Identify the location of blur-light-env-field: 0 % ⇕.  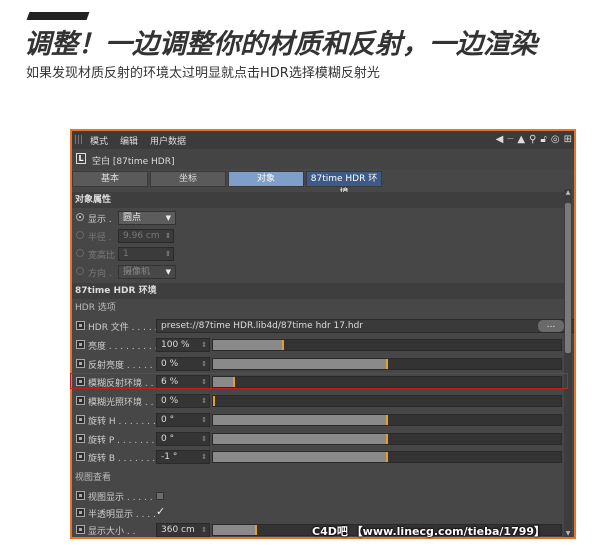
(183, 401).